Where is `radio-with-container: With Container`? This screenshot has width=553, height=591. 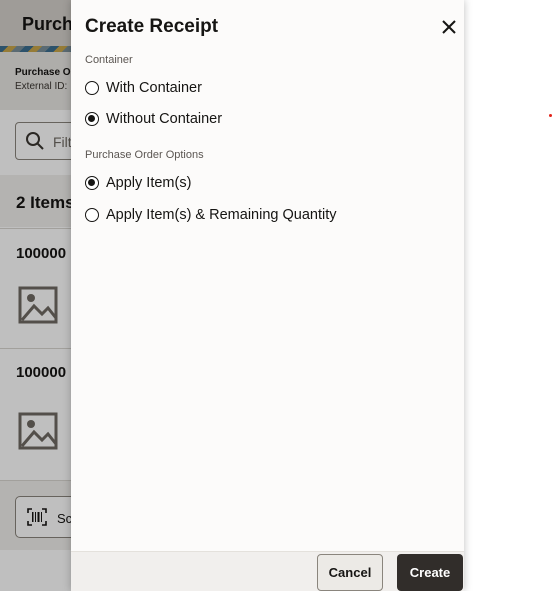 radio-with-container: With Container is located at coordinates (143, 88).